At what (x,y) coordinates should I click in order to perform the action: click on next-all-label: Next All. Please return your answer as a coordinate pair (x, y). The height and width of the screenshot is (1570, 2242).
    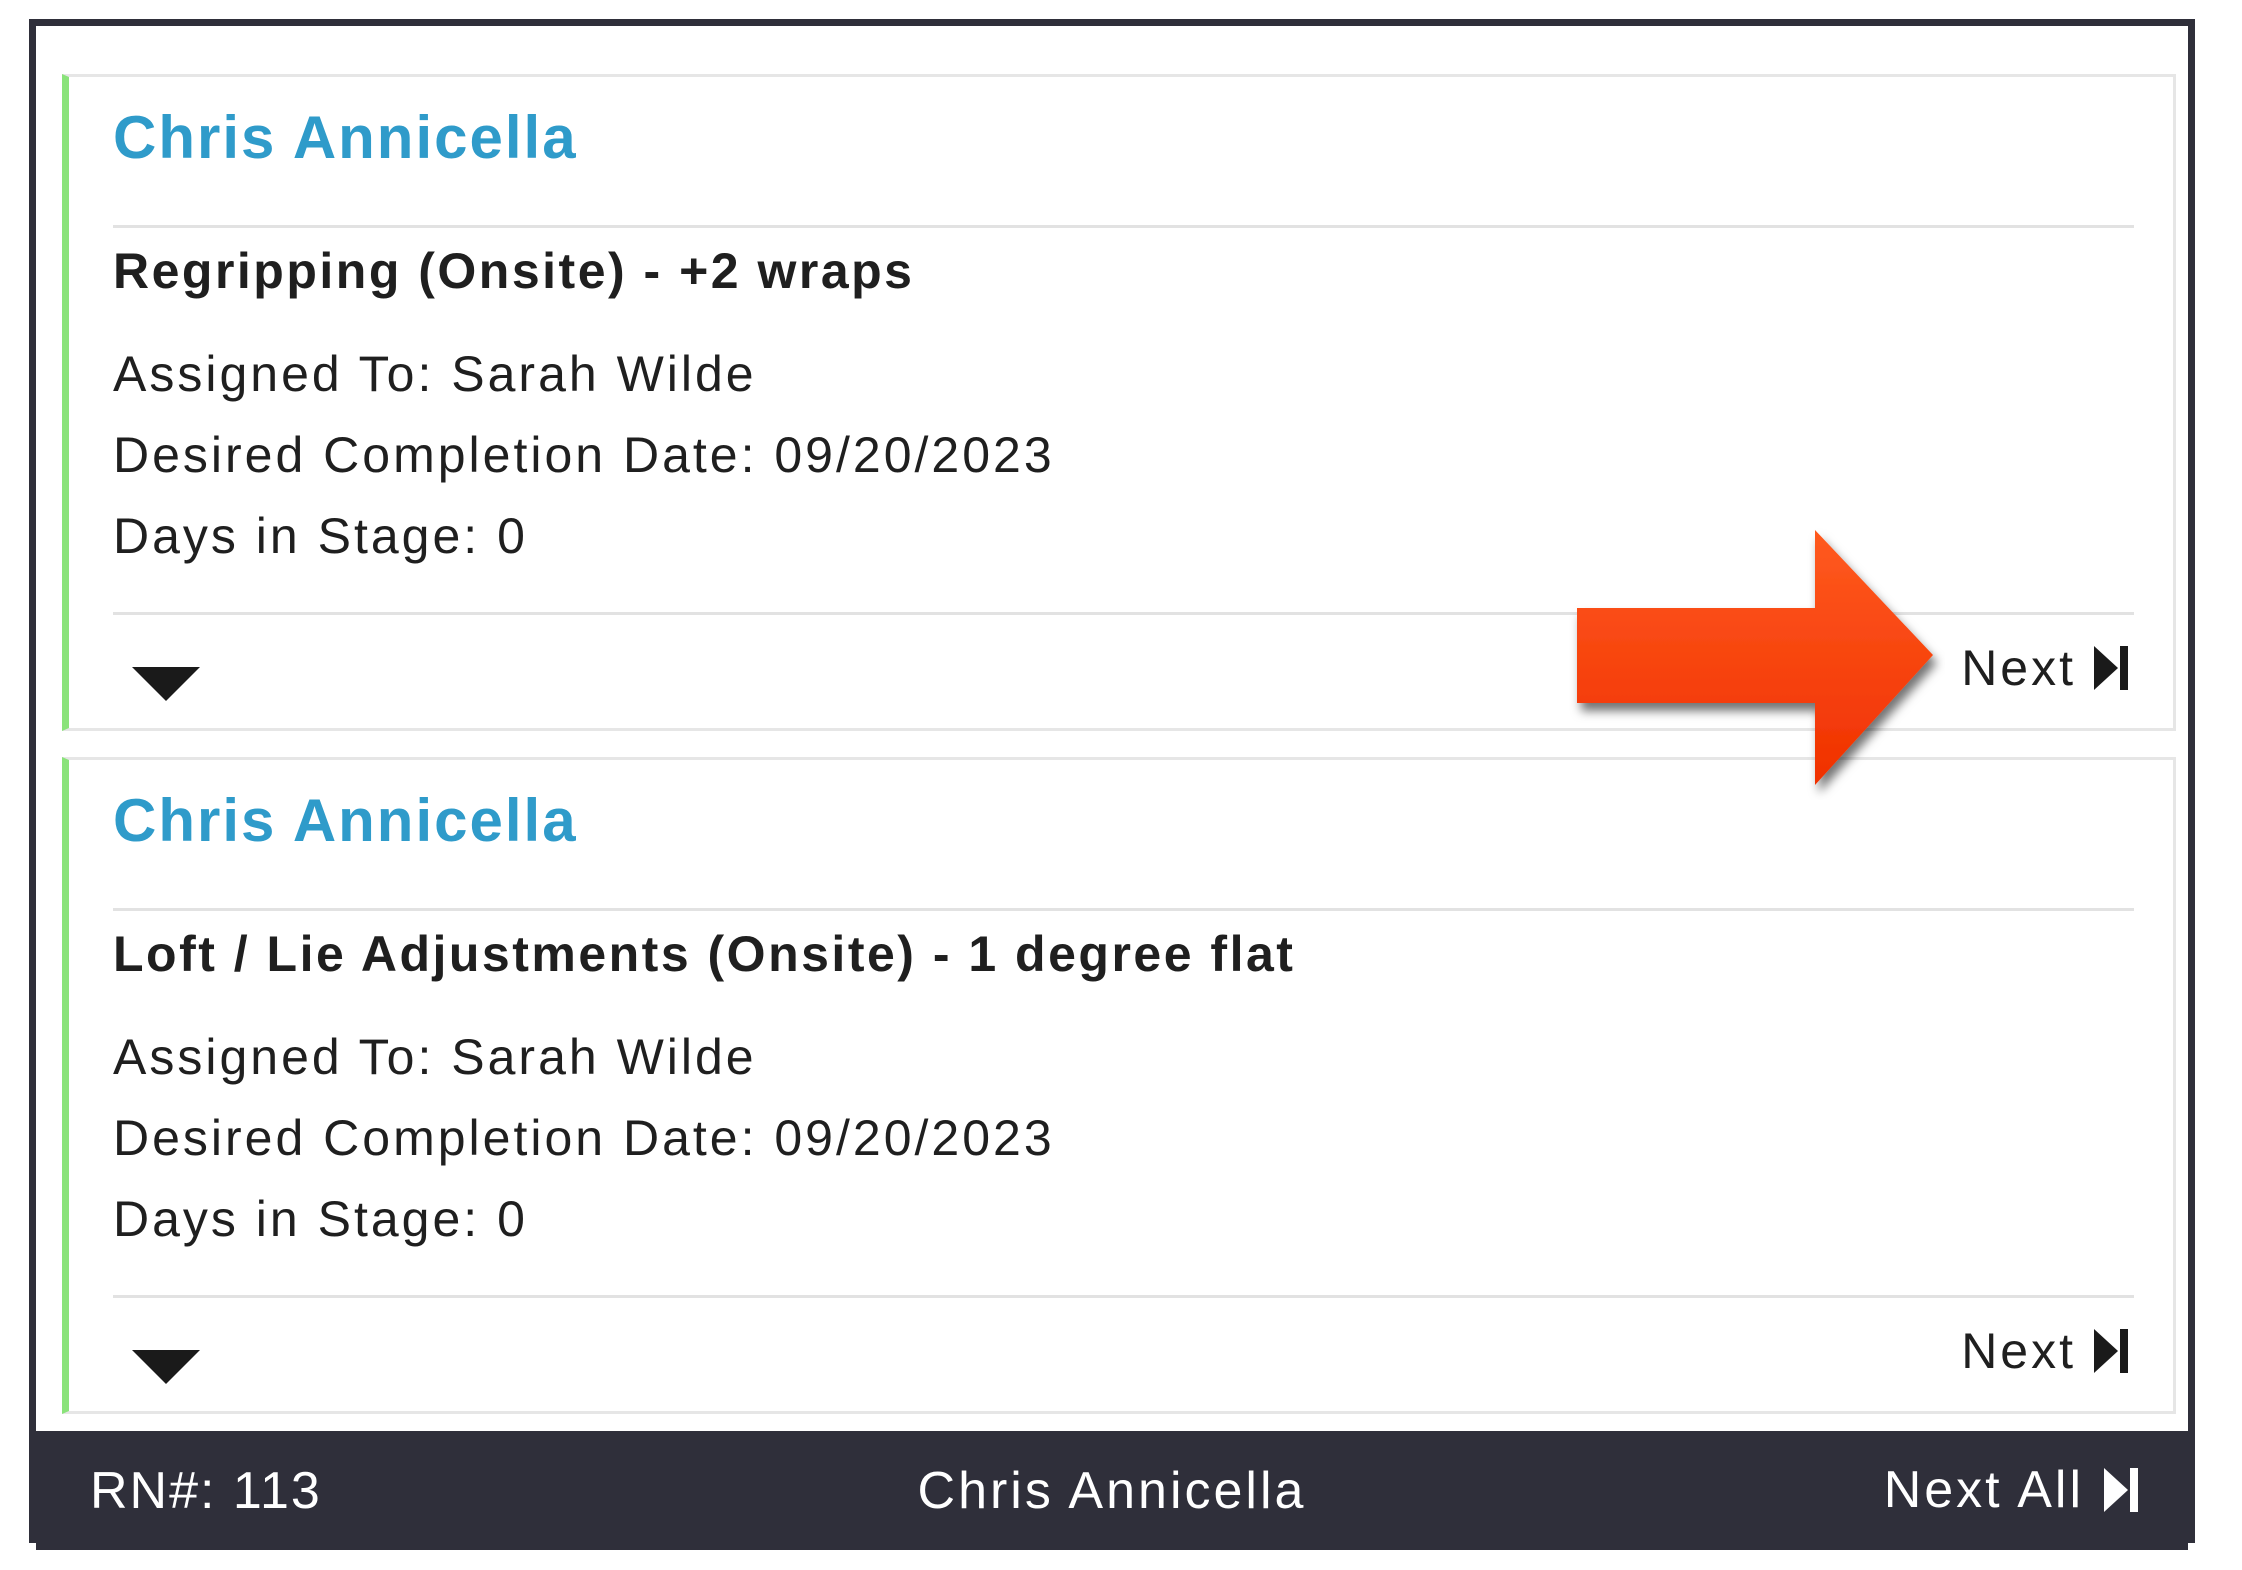
    Looking at the image, I should click on (1983, 1490).